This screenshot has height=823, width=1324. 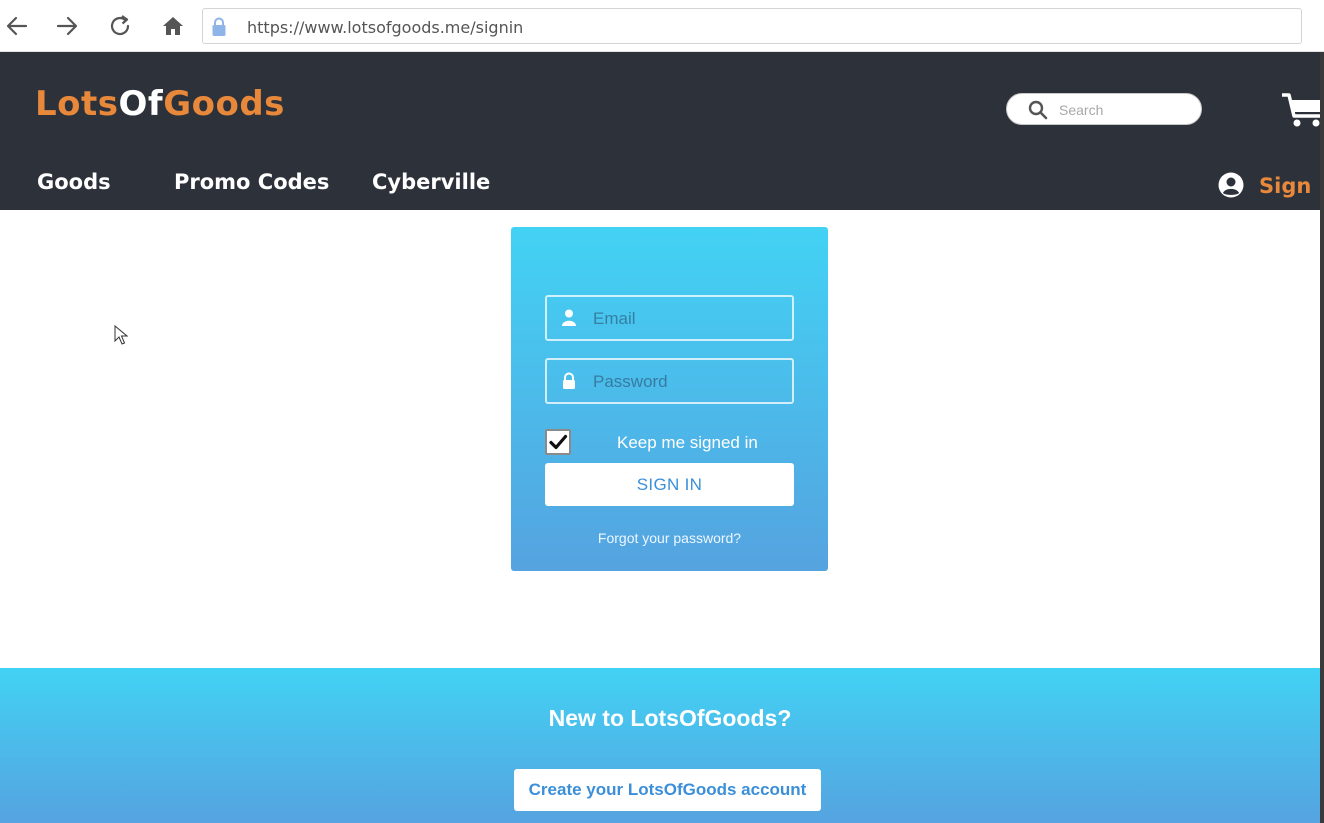 I want to click on nav-goods: Goods, so click(x=74, y=182).